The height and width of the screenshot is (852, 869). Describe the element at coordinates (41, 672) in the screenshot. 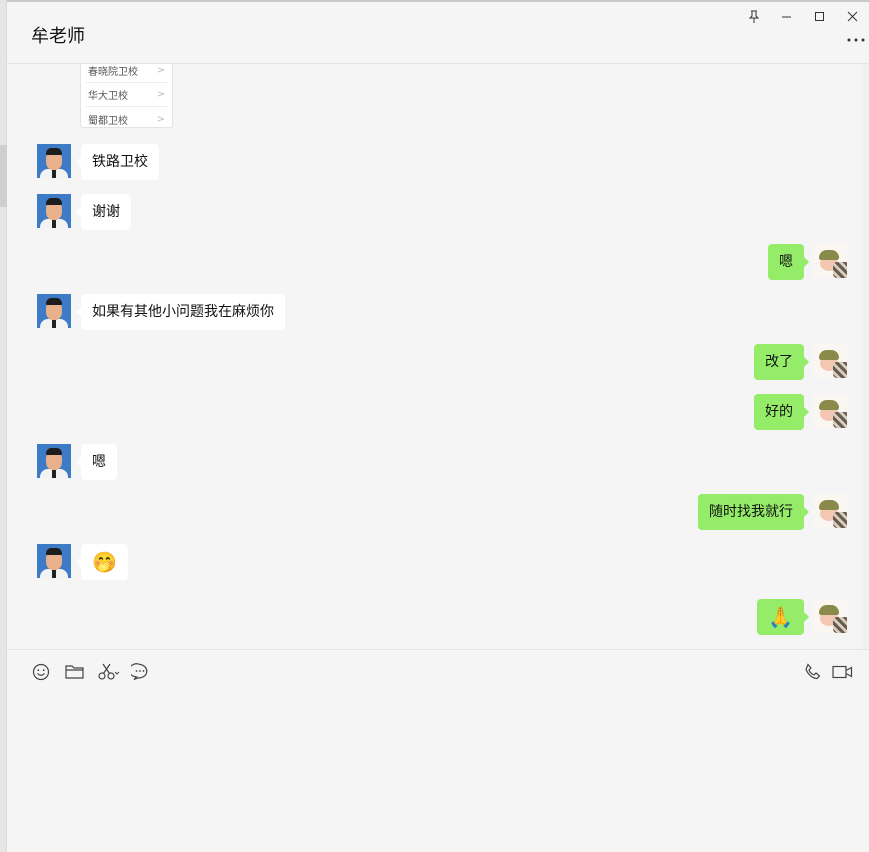

I see `emoji-icon` at that location.